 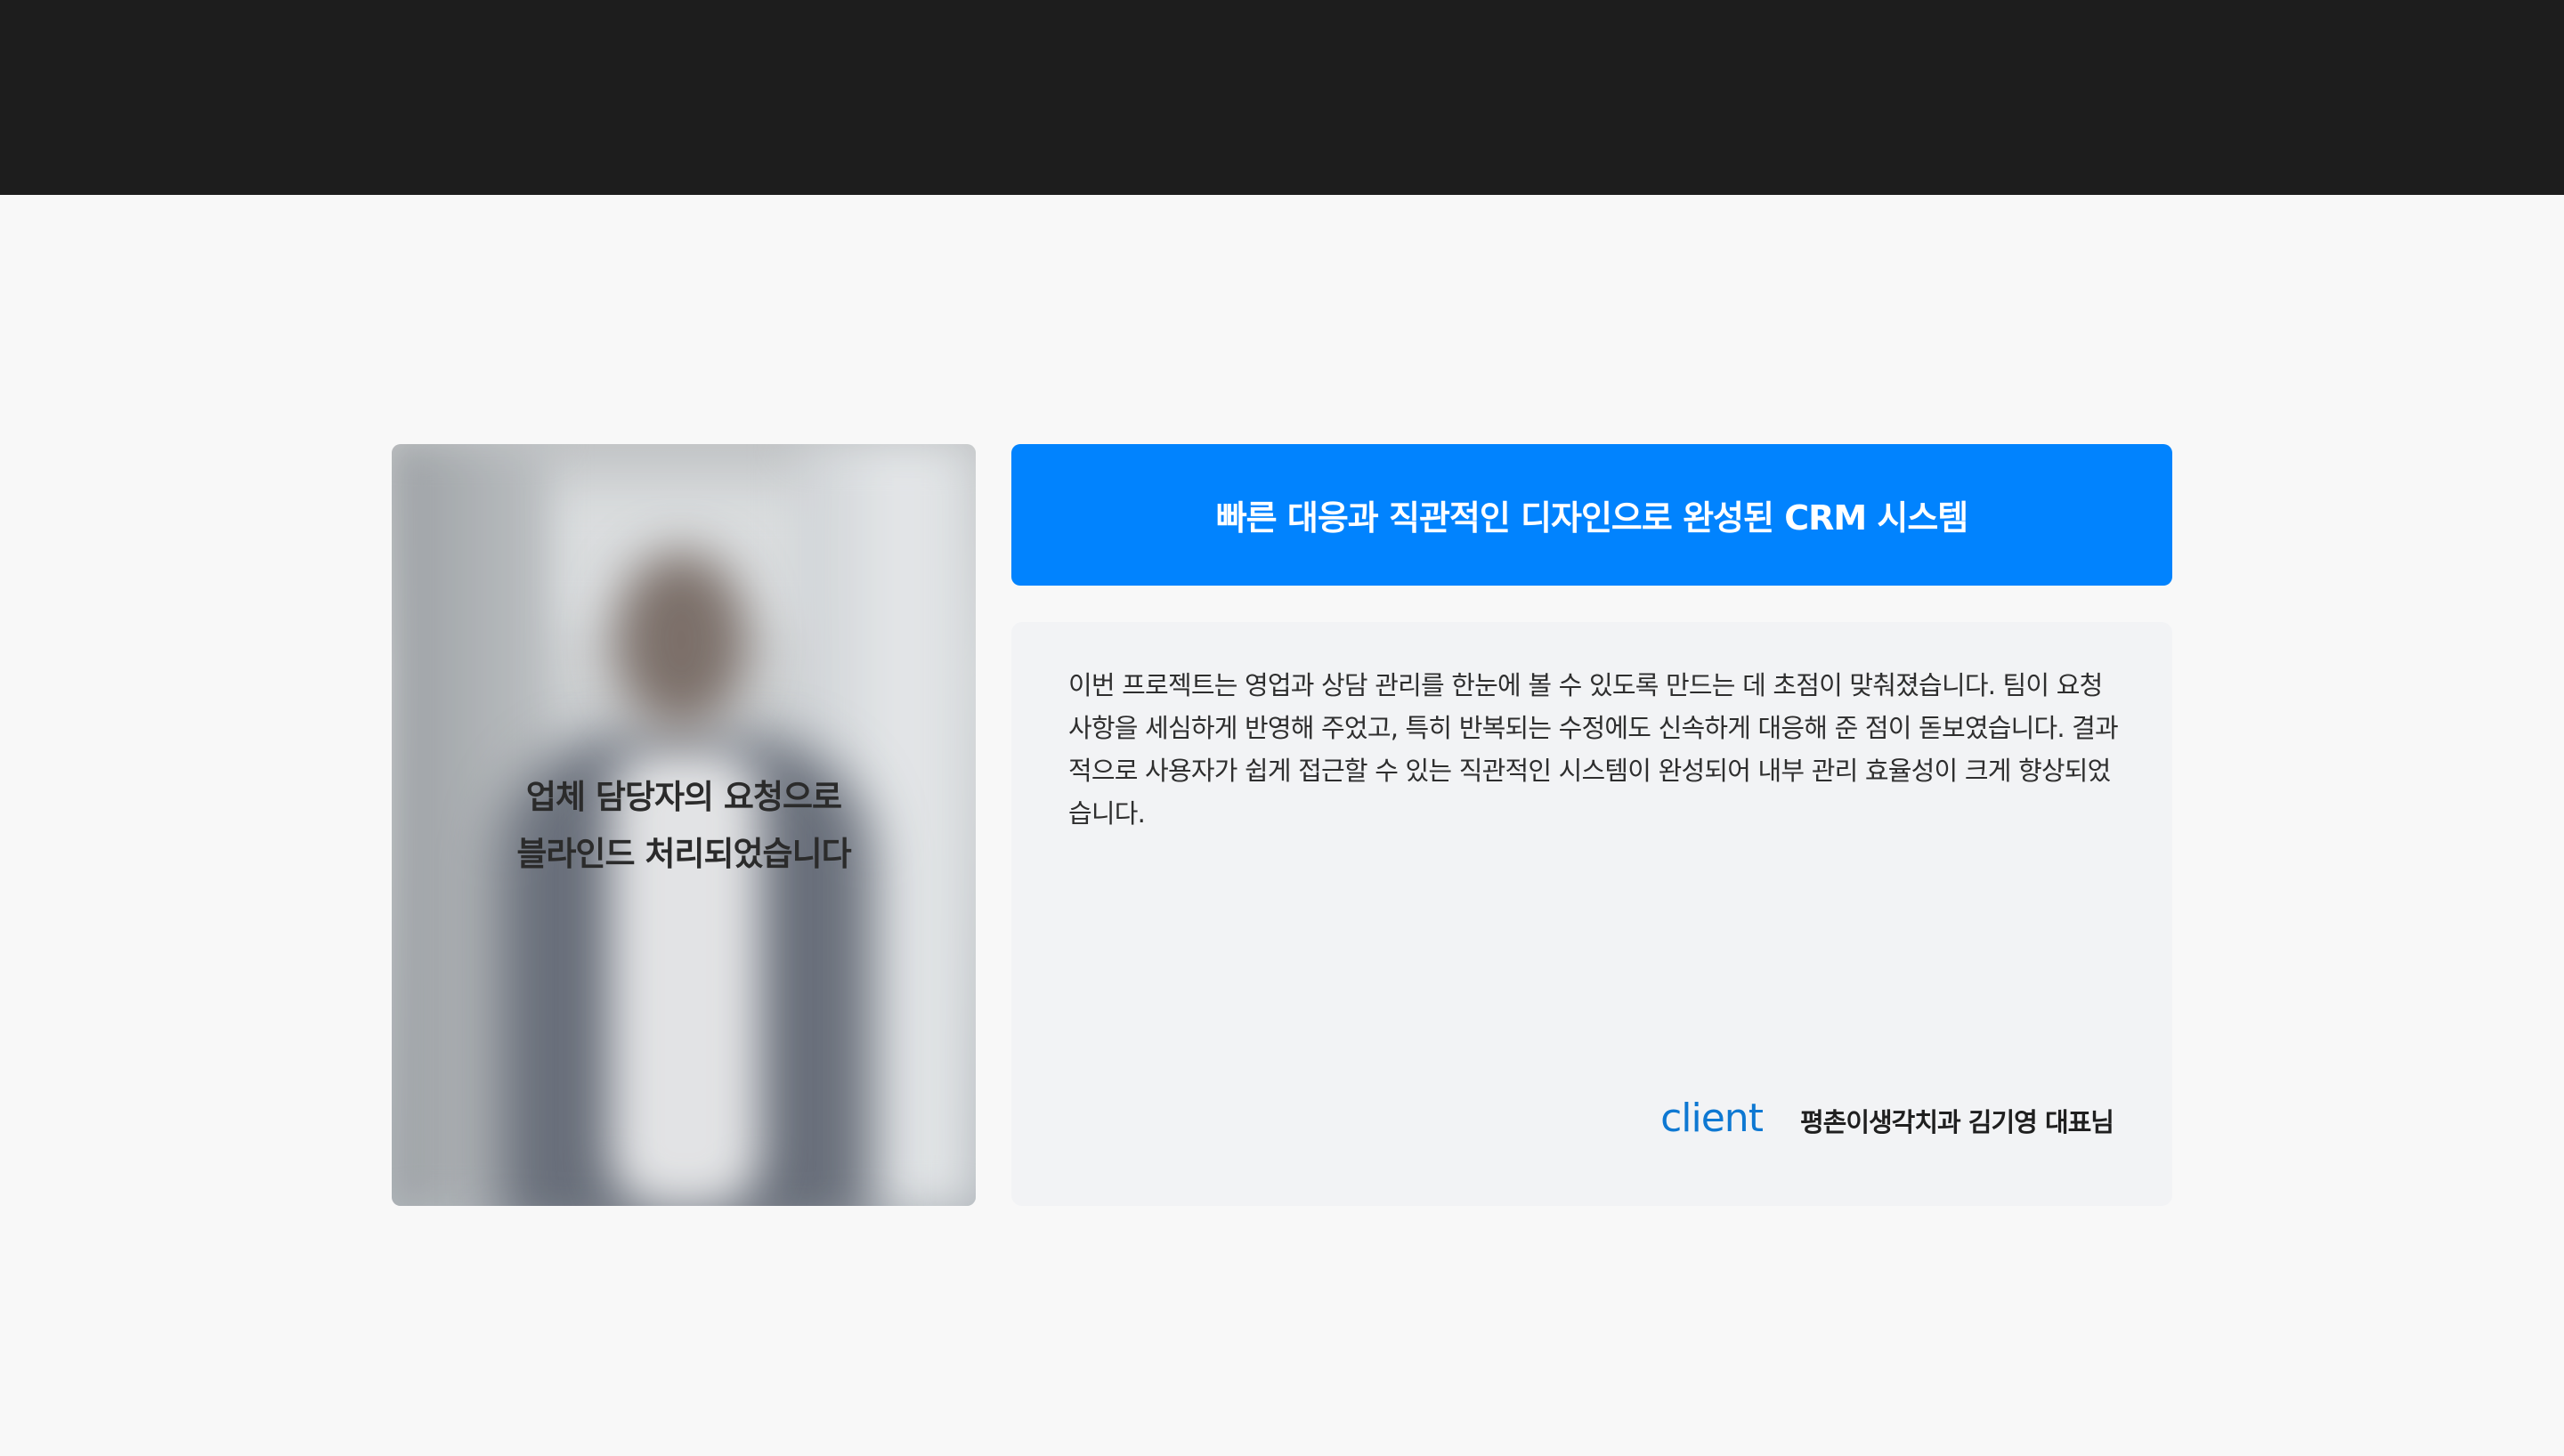 I want to click on blind-notice-line2: 블라인드 처리되었습니다, so click(x=683, y=854).